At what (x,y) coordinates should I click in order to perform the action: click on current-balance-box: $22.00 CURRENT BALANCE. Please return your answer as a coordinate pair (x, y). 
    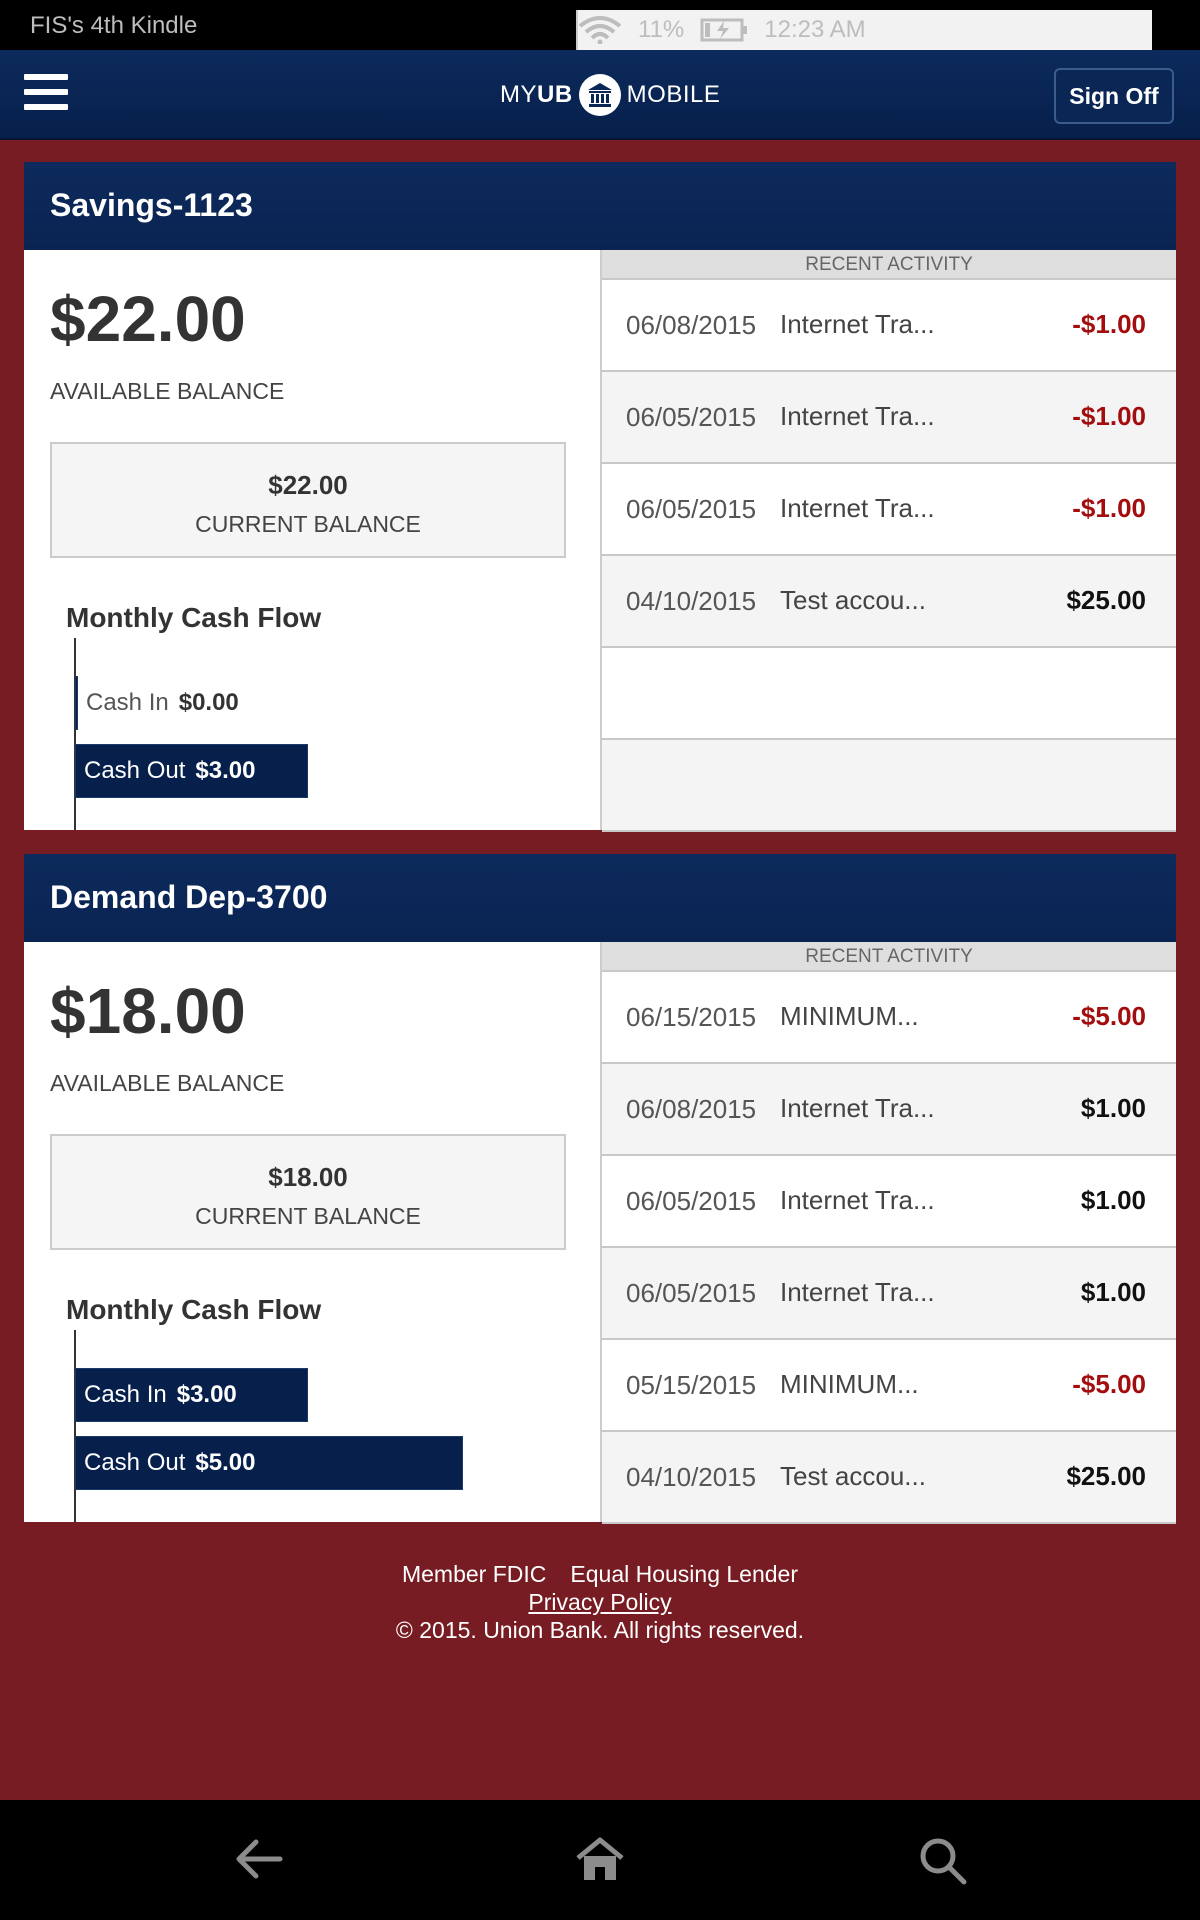
    Looking at the image, I should click on (308, 500).